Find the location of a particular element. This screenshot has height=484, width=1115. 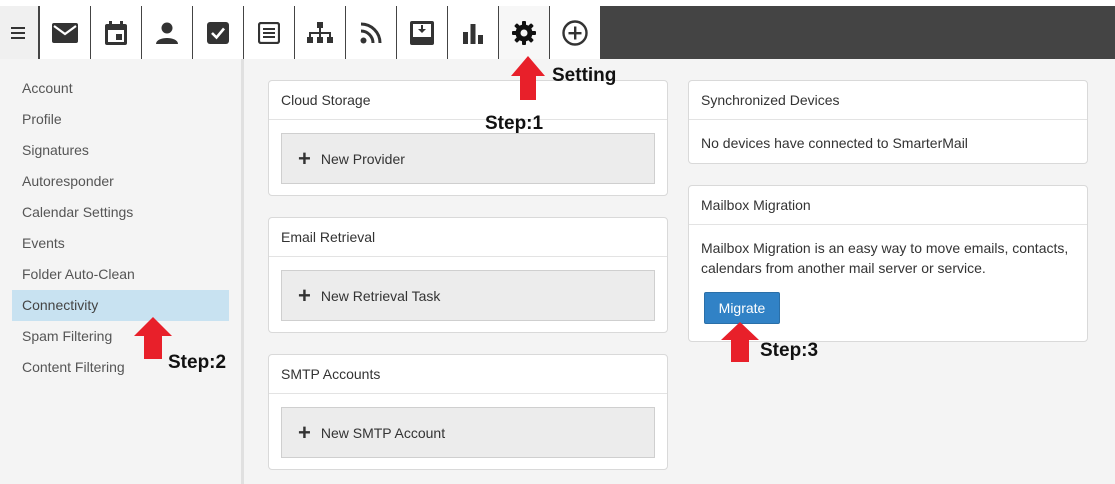

archive-button is located at coordinates (422, 32).